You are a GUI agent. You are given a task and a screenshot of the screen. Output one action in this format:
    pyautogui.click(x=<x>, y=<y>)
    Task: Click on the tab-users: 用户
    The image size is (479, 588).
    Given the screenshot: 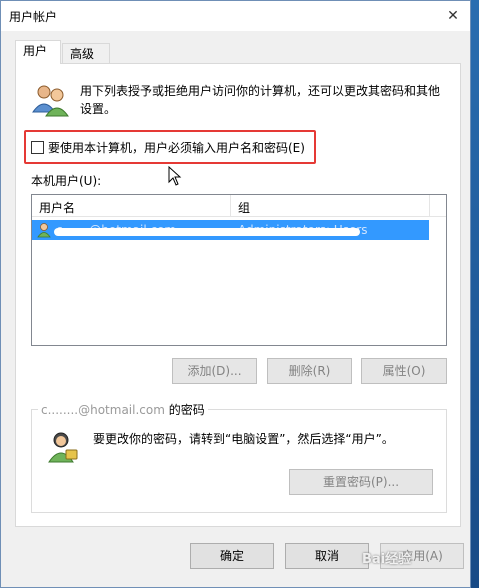 What is the action you would take?
    pyautogui.click(x=38, y=52)
    